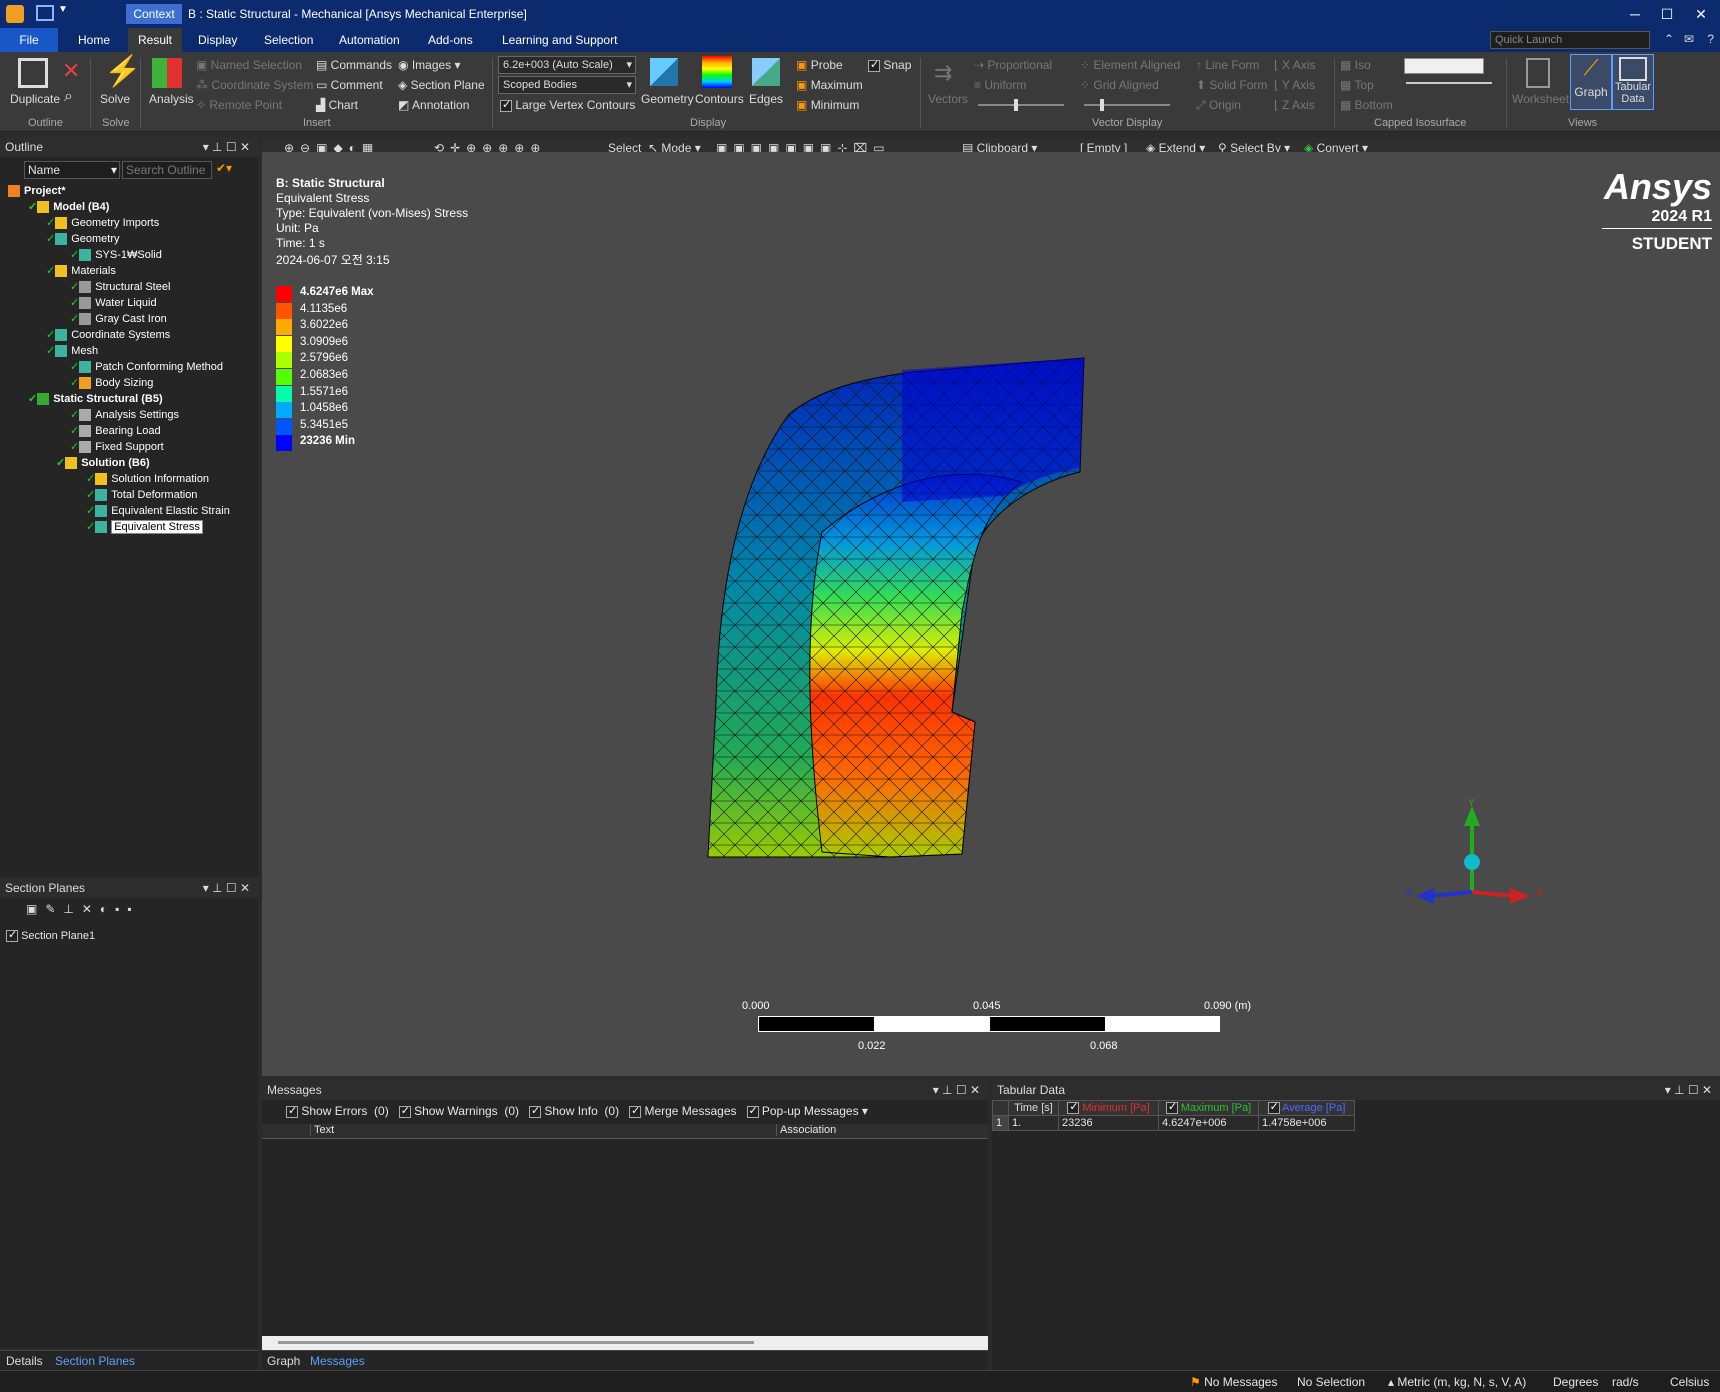 This screenshot has width=1720, height=1392. What do you see at coordinates (1173, 1123) in the screenshot?
I see `table-row: 1 1. 23236 4.6247e+006 1.4758e+006` at bounding box center [1173, 1123].